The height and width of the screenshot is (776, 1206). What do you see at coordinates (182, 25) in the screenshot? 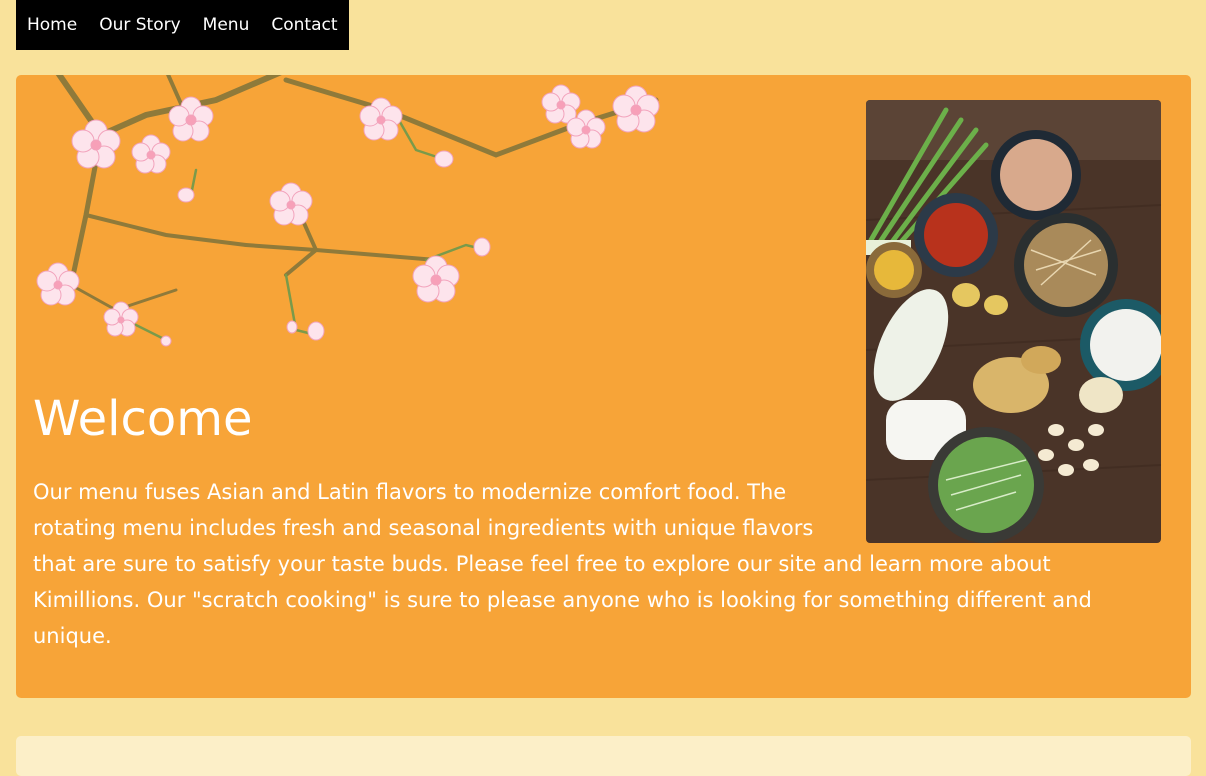
I see `main-nav: Home Our Story Menu Contact` at bounding box center [182, 25].